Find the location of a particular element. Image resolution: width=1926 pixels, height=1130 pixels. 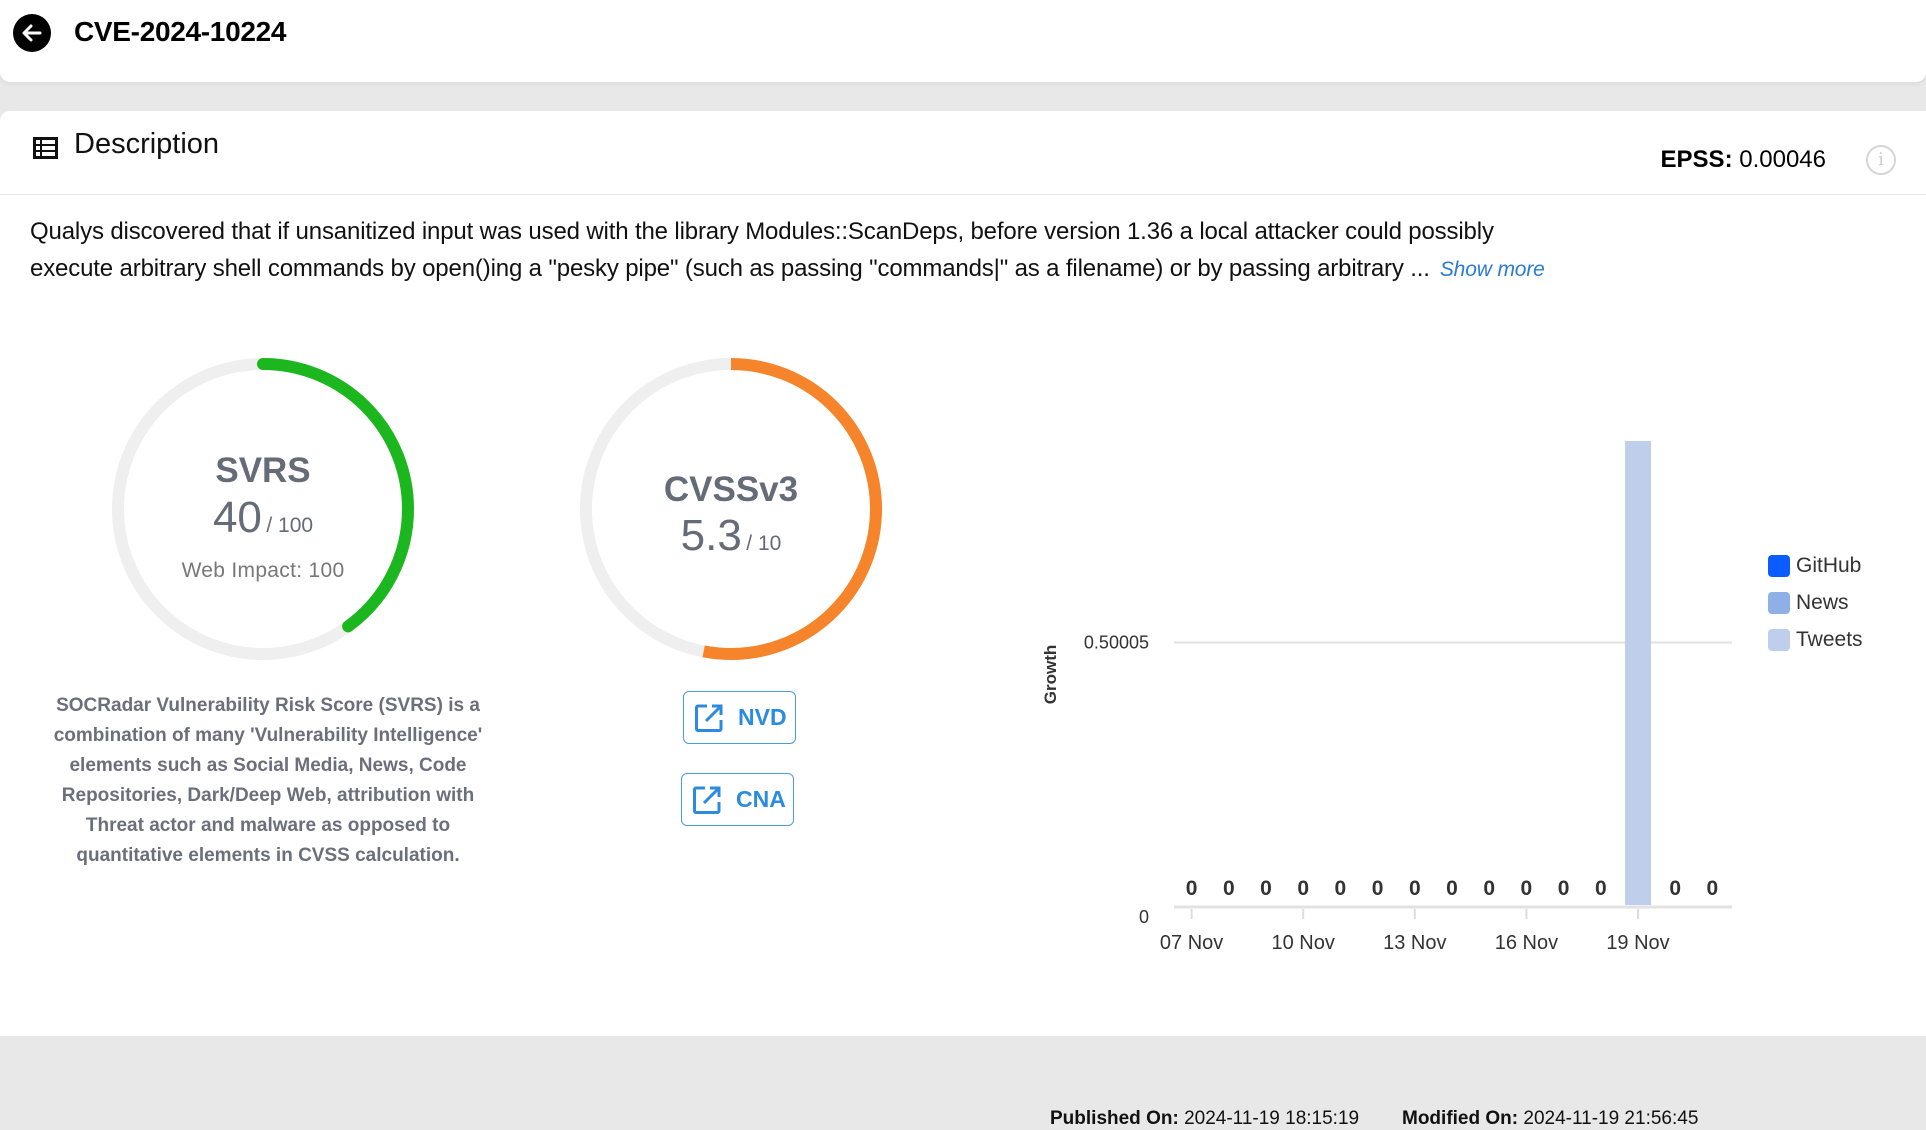

nvd-link-button: NVD is located at coordinates (739, 717).